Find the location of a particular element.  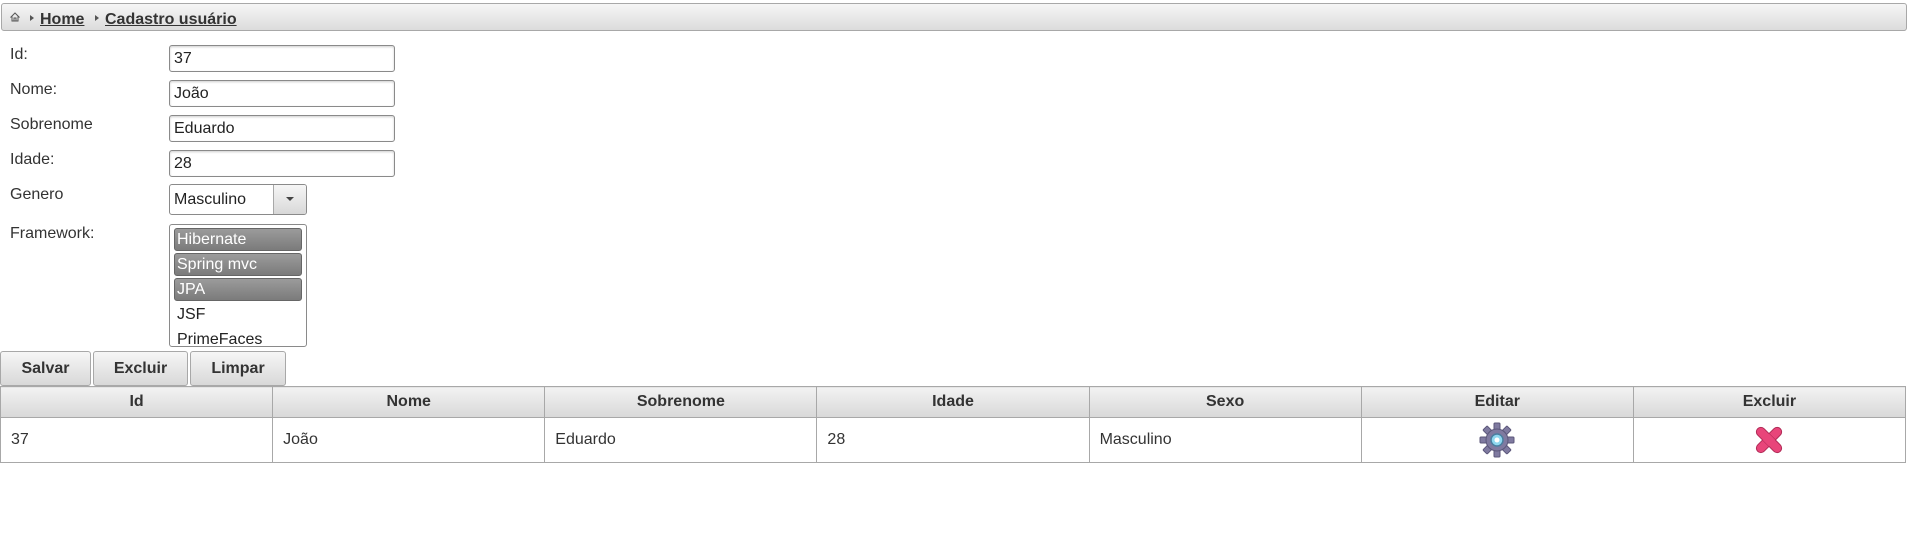

framework-option-primefaces: PrimeFaces is located at coordinates (238, 339).